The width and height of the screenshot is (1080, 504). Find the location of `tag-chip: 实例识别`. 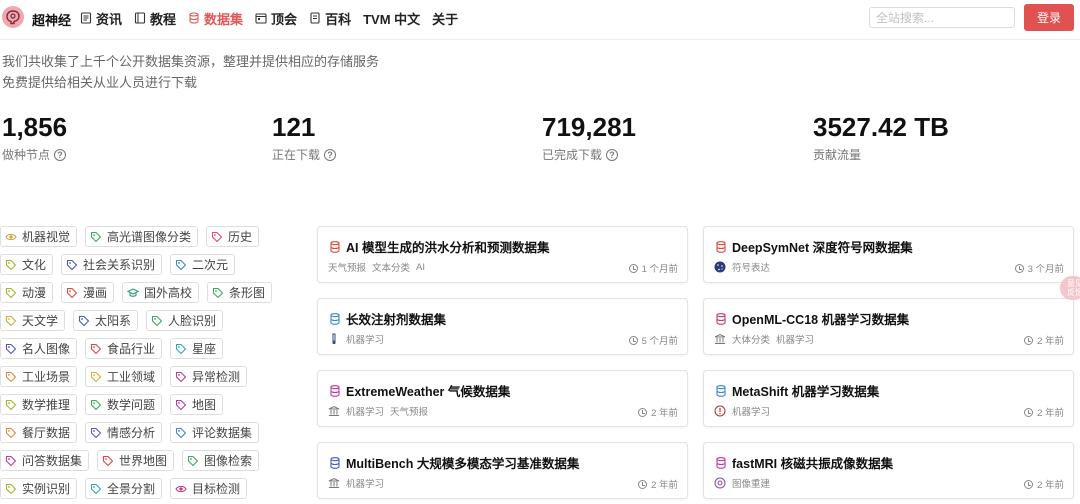

tag-chip: 实例识别 is located at coordinates (39, 488).